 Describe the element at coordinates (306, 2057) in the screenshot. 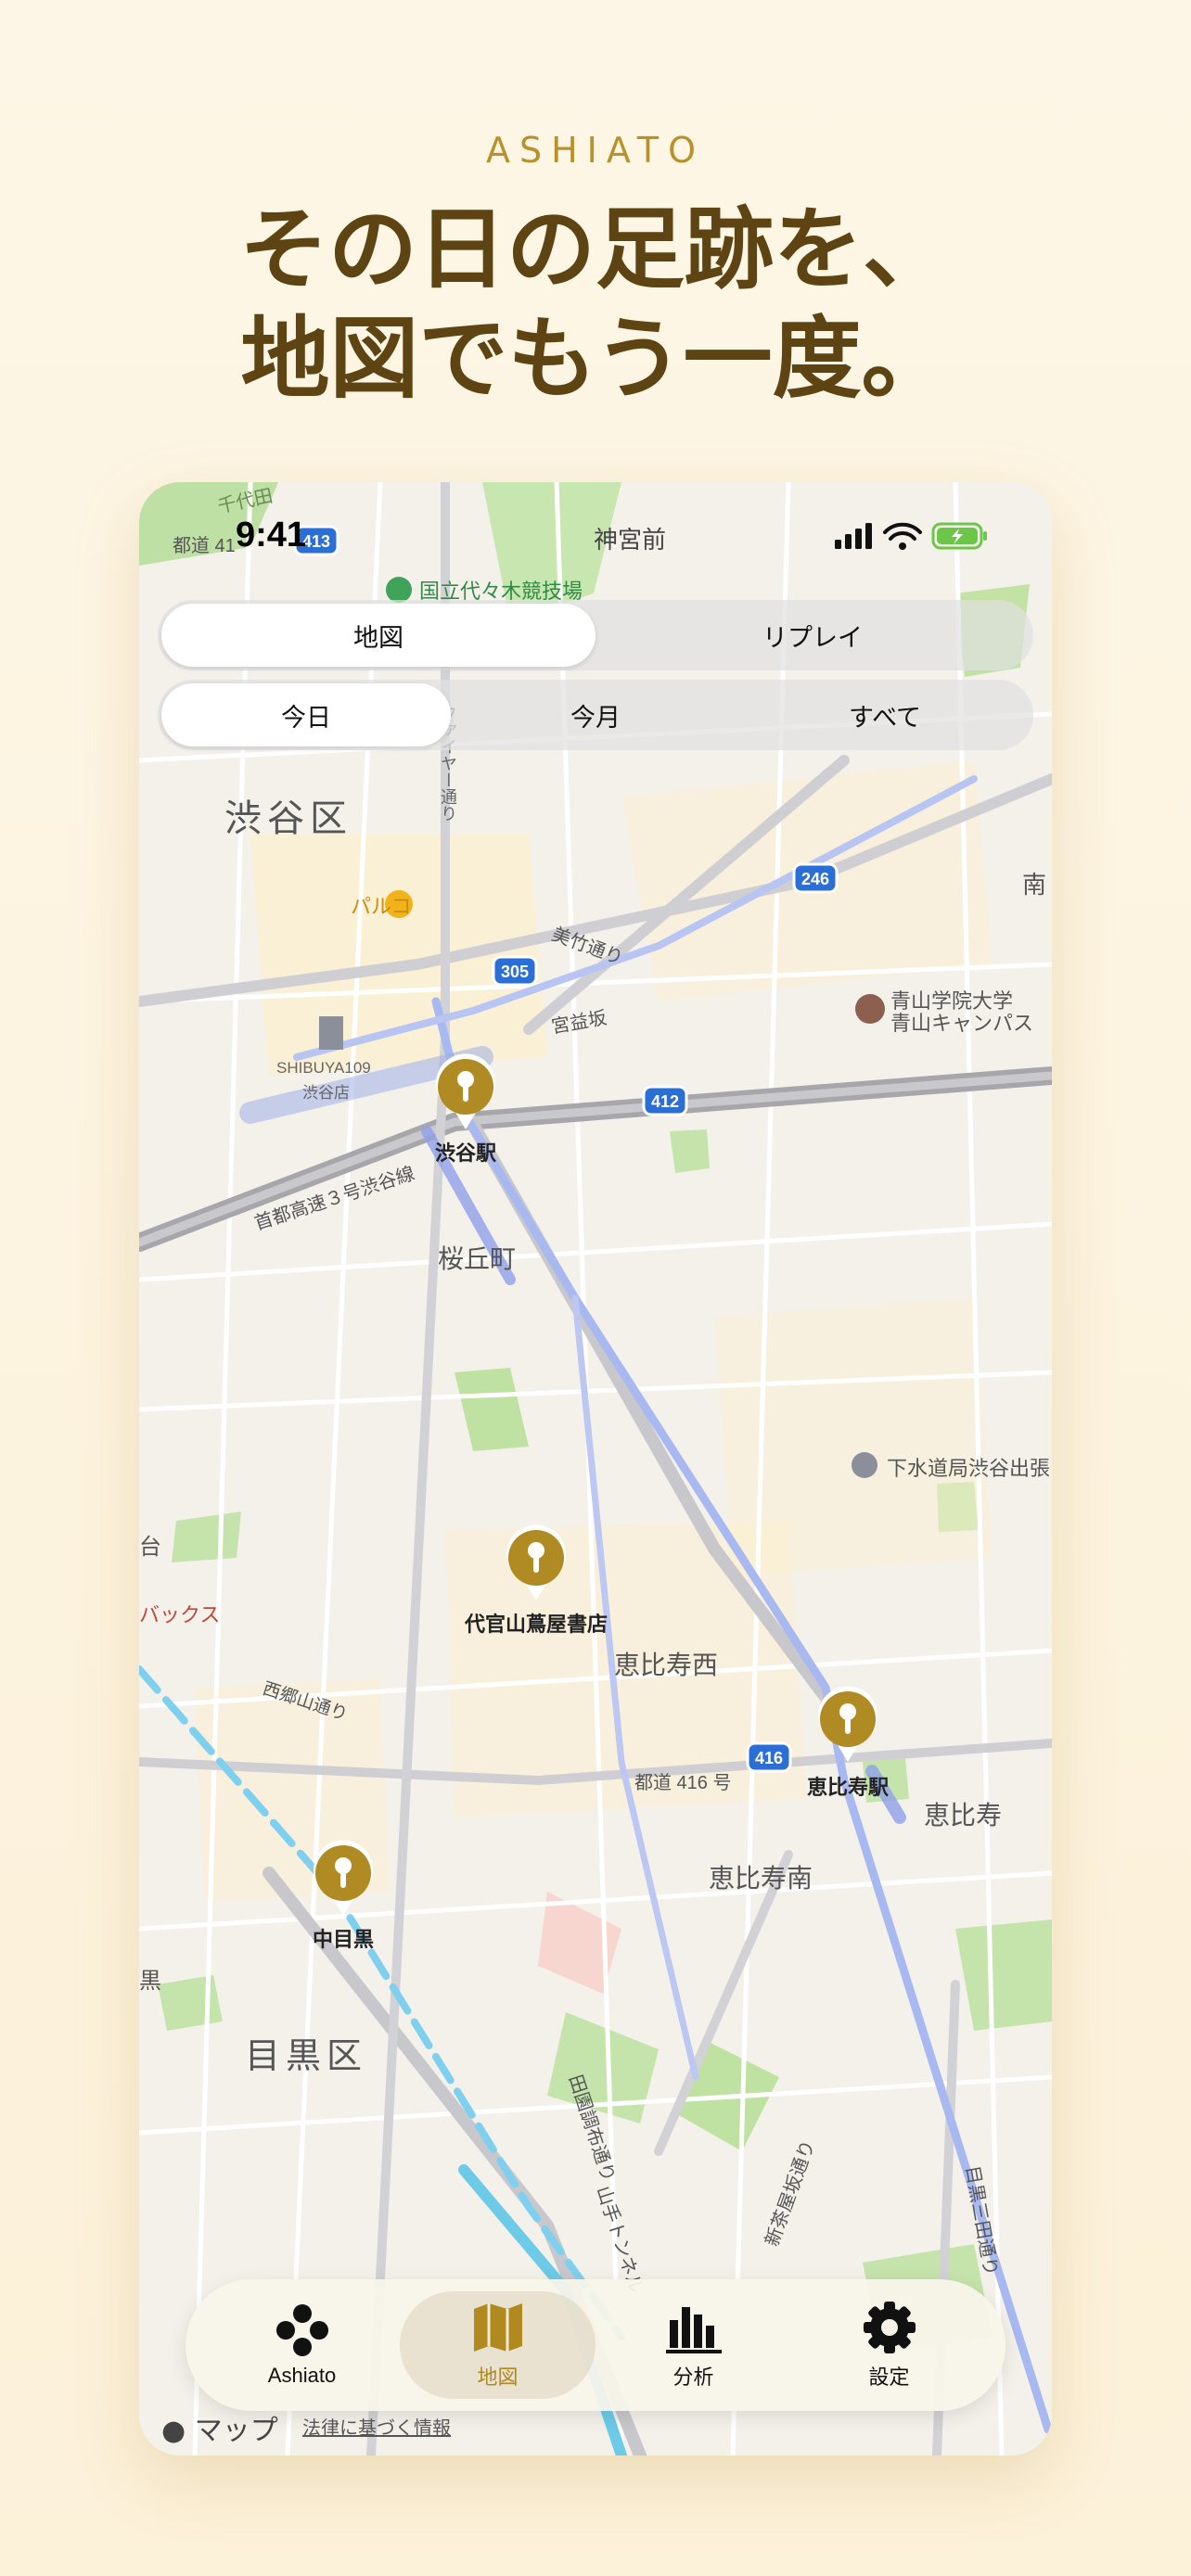

I see `map-label-meguro-ward: 目黒区` at that location.